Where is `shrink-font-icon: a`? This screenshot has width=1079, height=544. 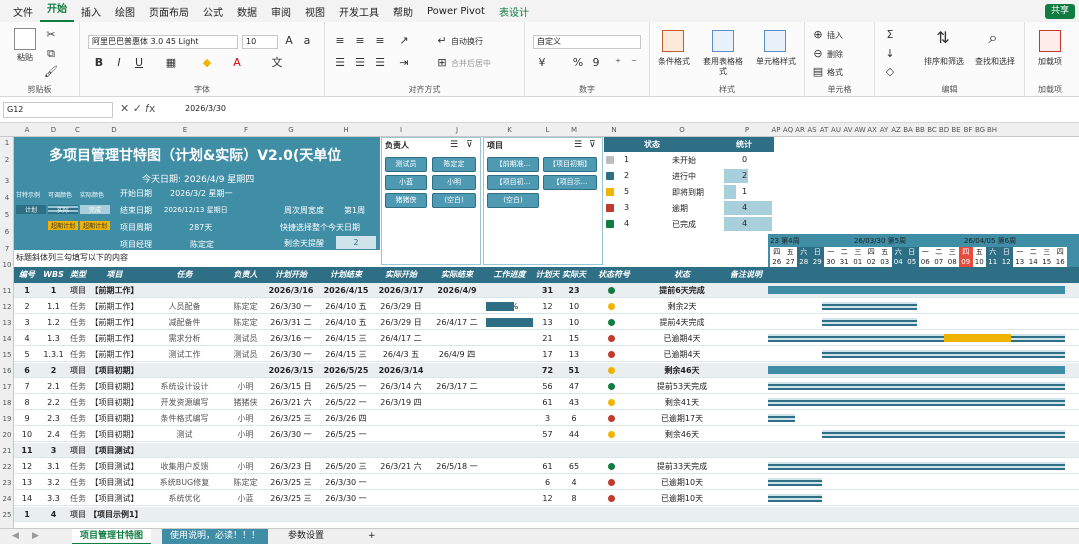
shrink-font-icon: a is located at coordinates (307, 41).